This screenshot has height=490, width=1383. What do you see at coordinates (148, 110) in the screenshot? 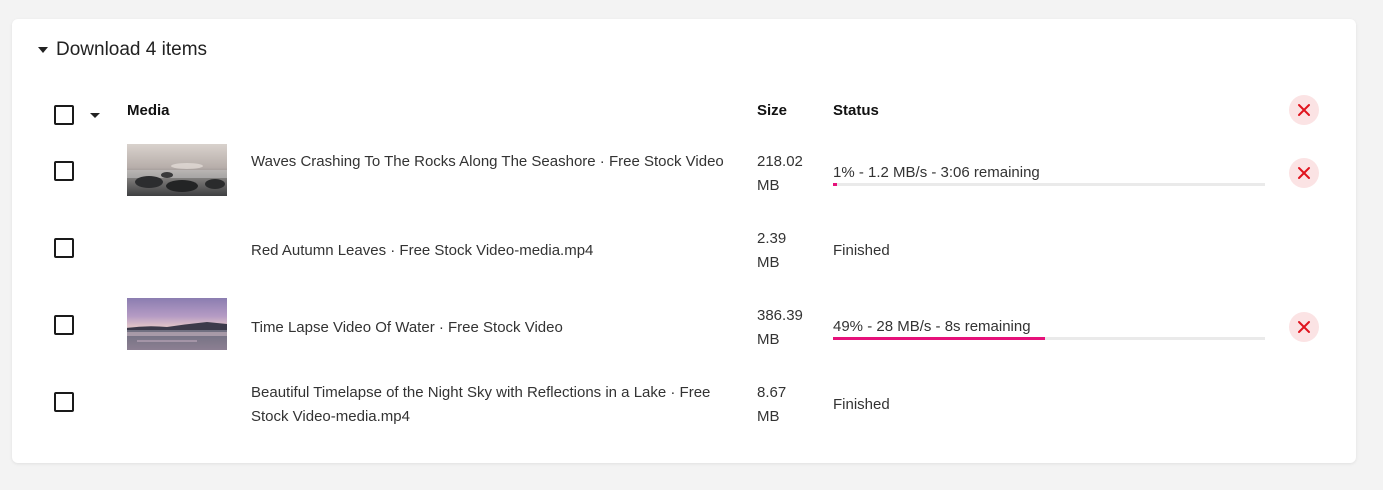
I see `column-header-media: Media` at bounding box center [148, 110].